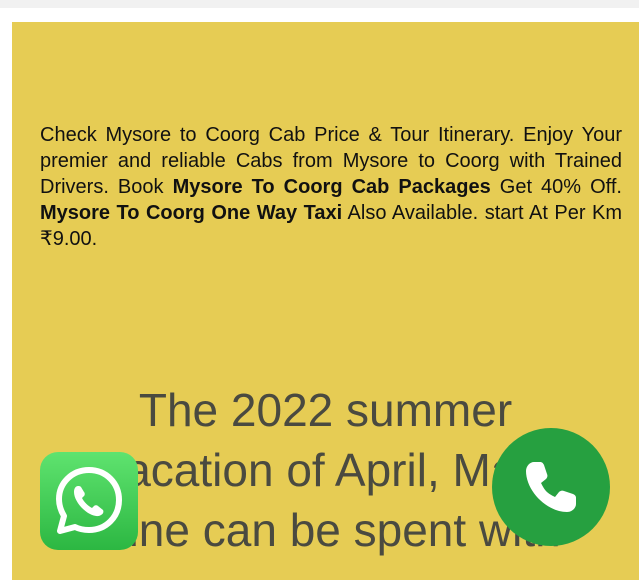  Describe the element at coordinates (319, 4) in the screenshot. I see `top-divider` at that location.